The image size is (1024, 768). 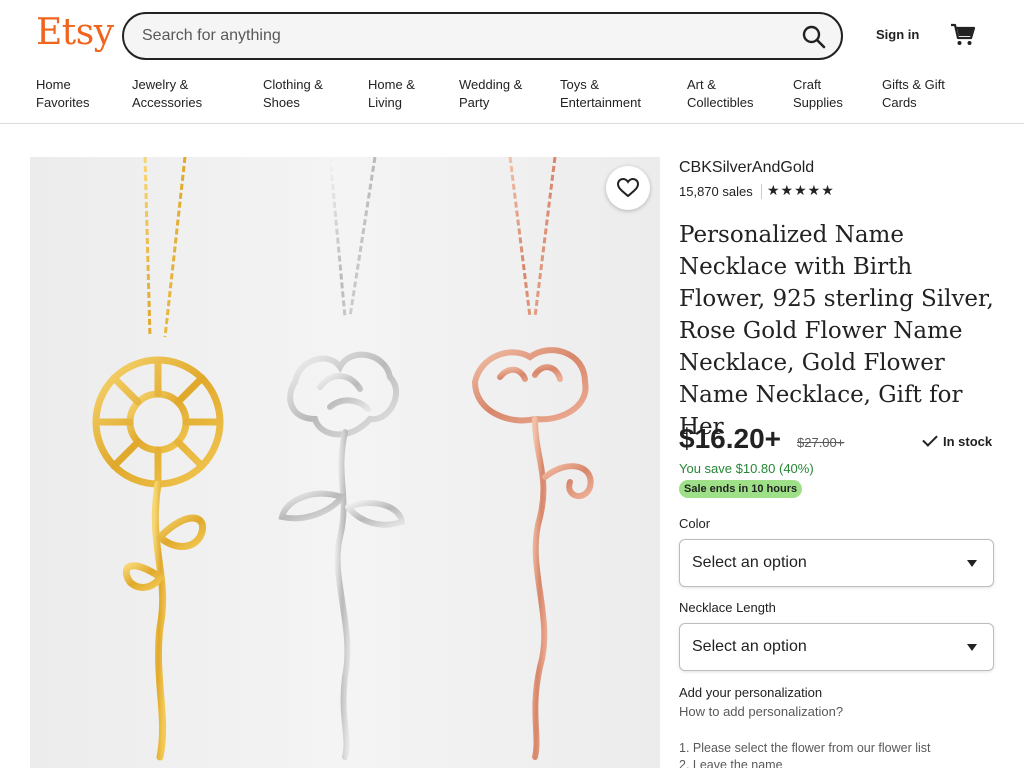 I want to click on color-select: Select an option, so click(x=836, y=563).